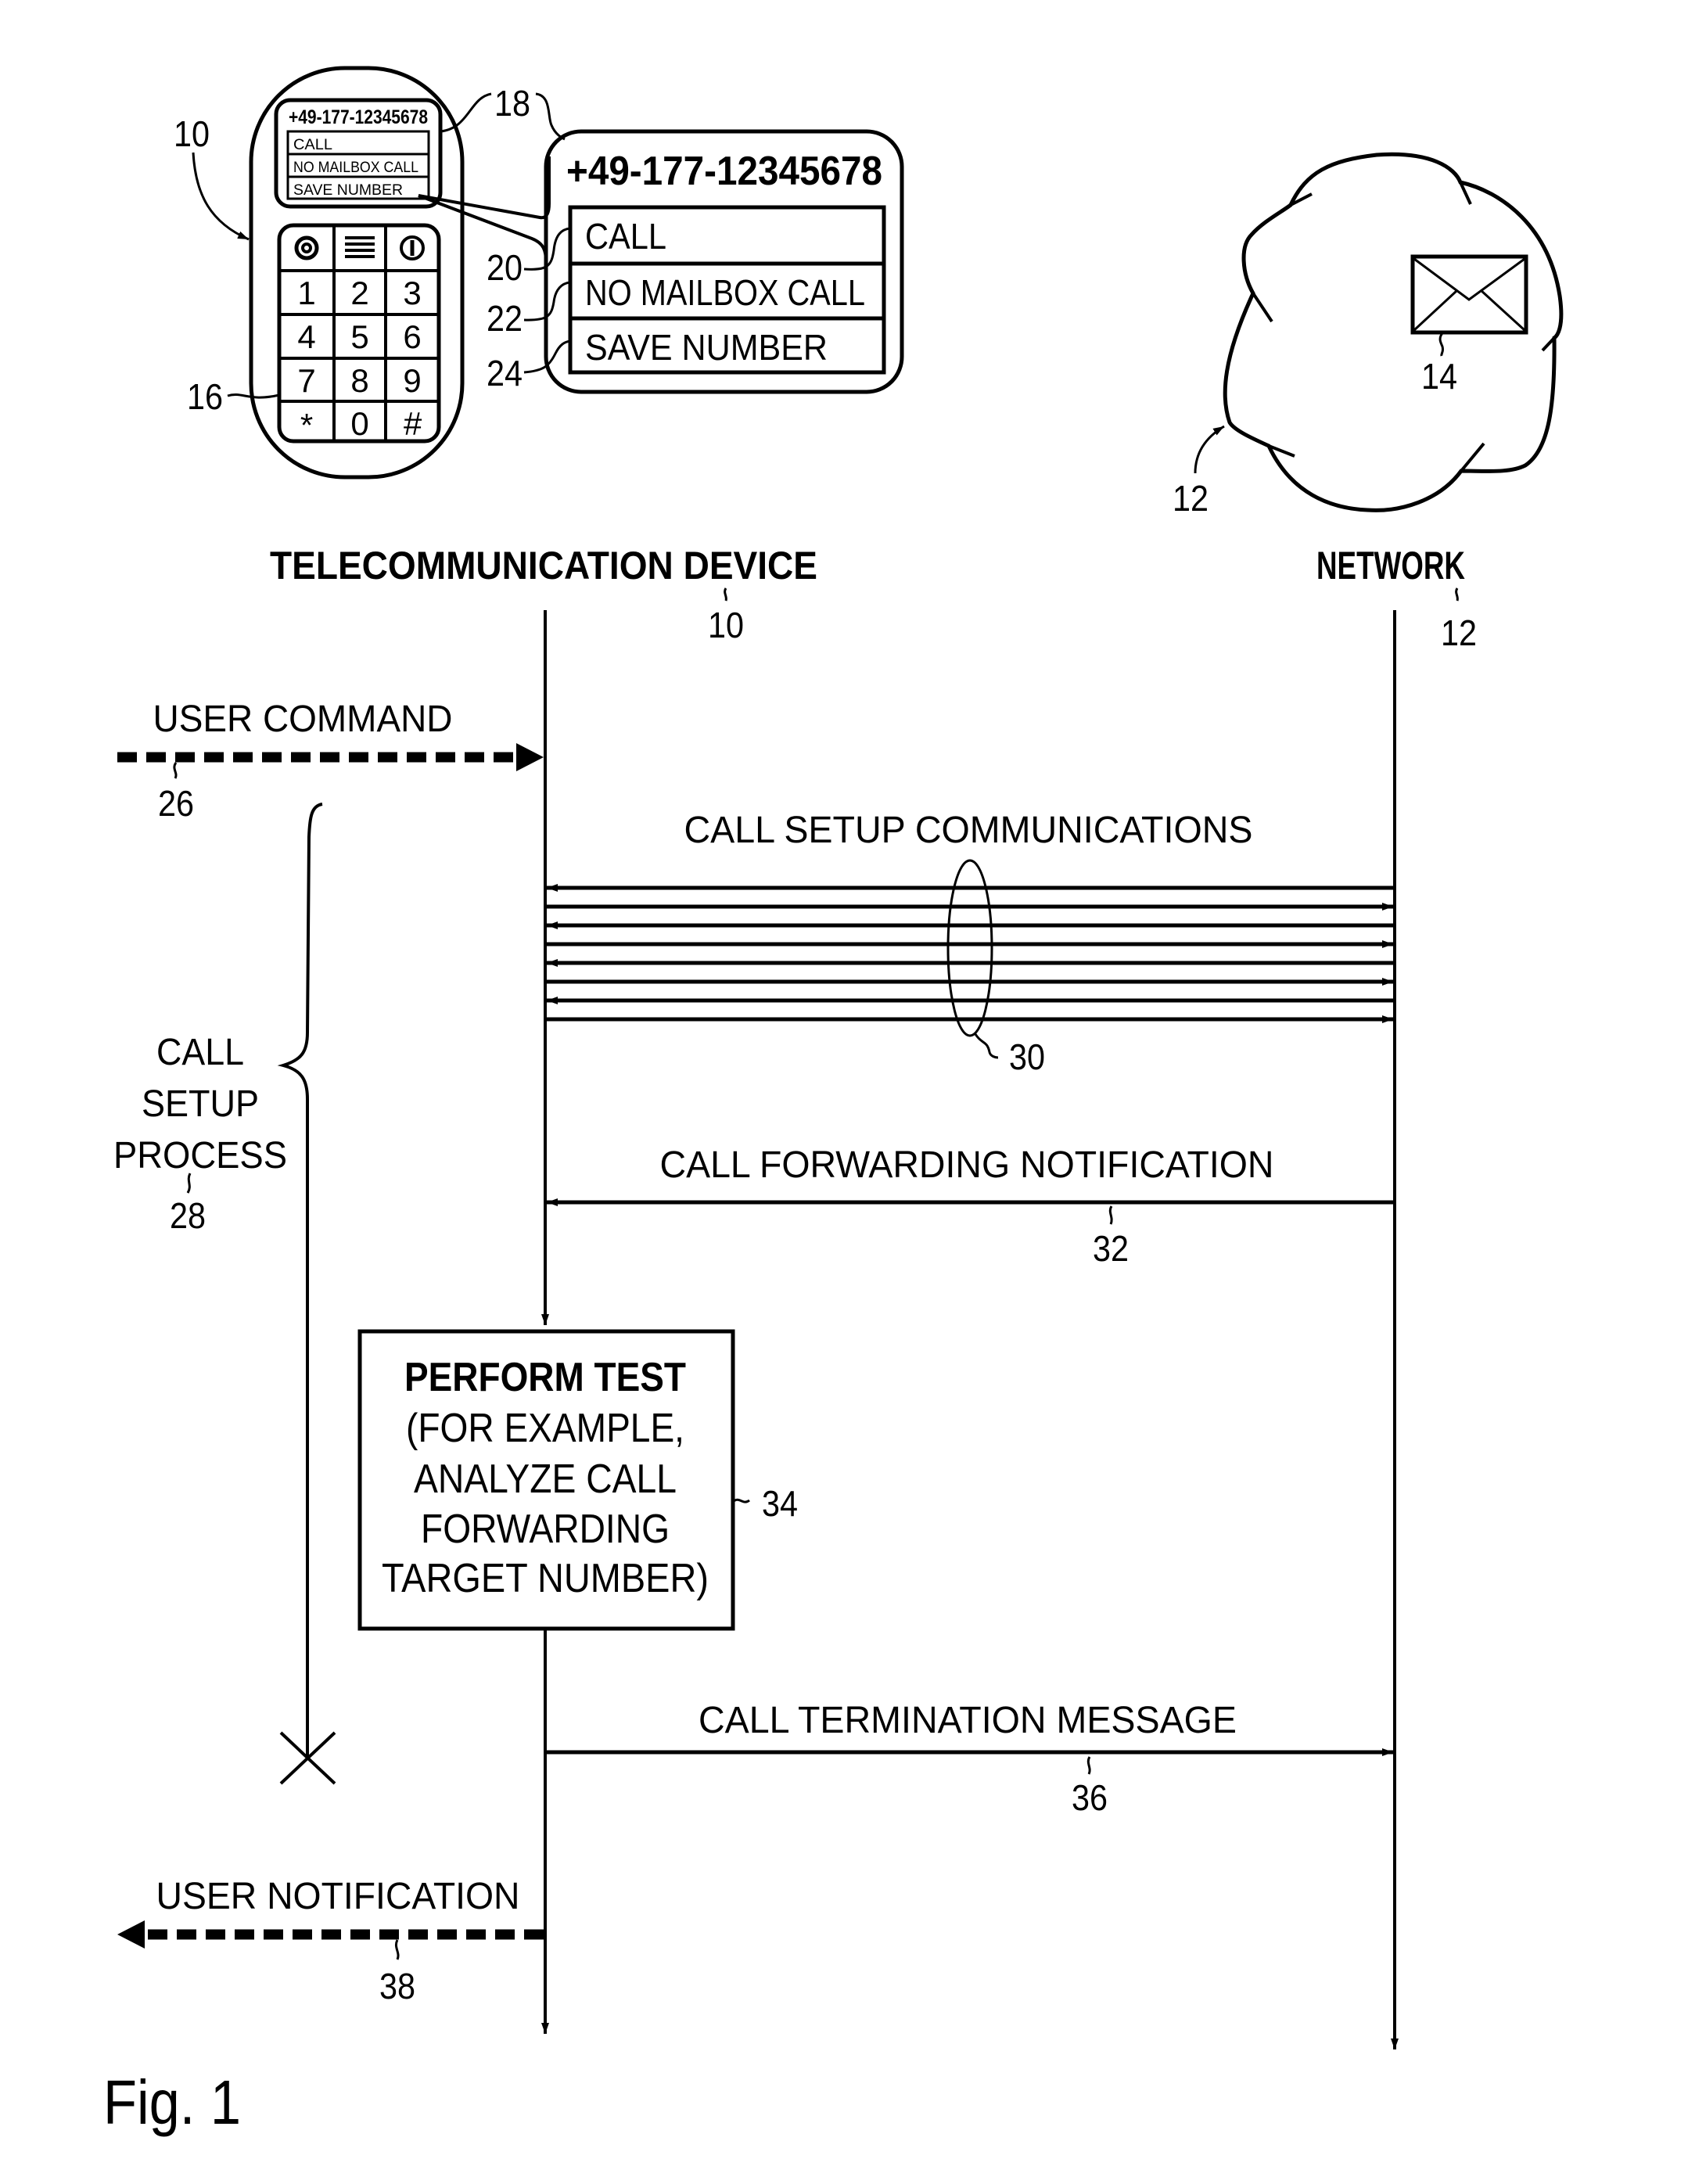 The height and width of the screenshot is (2184, 1688). I want to click on key-hash: #, so click(412, 423).